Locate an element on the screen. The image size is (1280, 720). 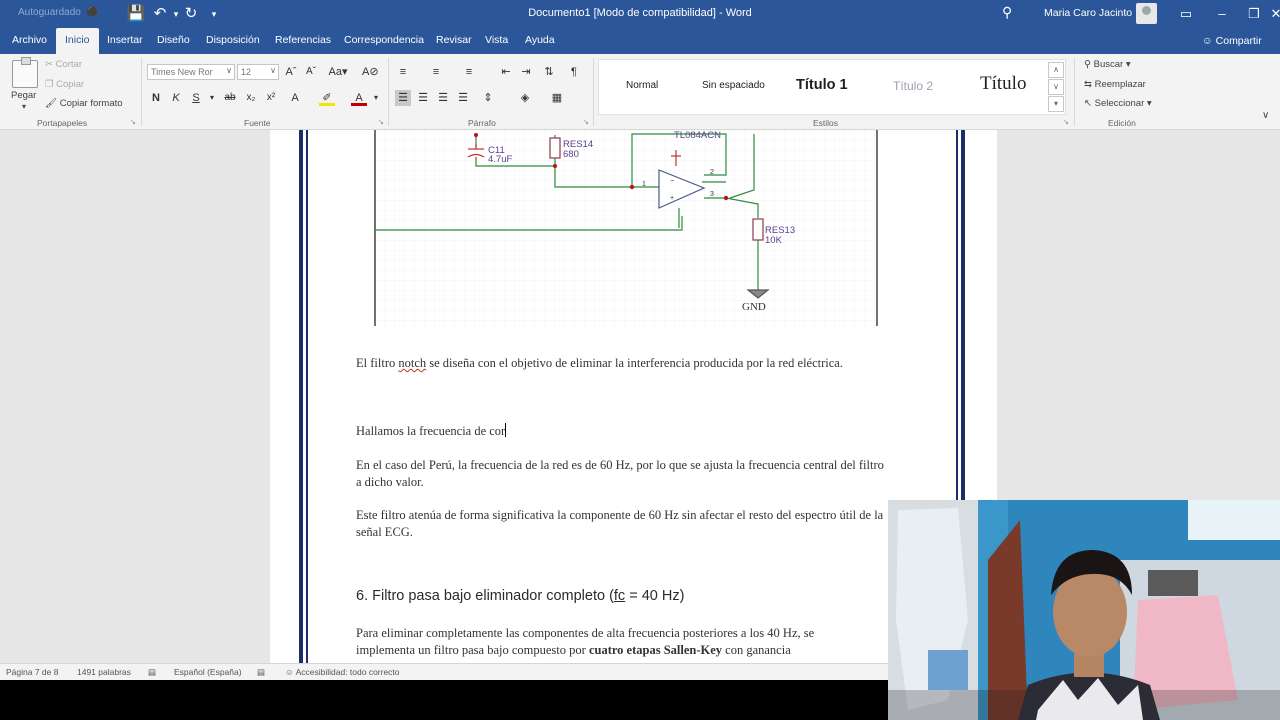
minimize-icon: – is located at coordinates (1222, 14).